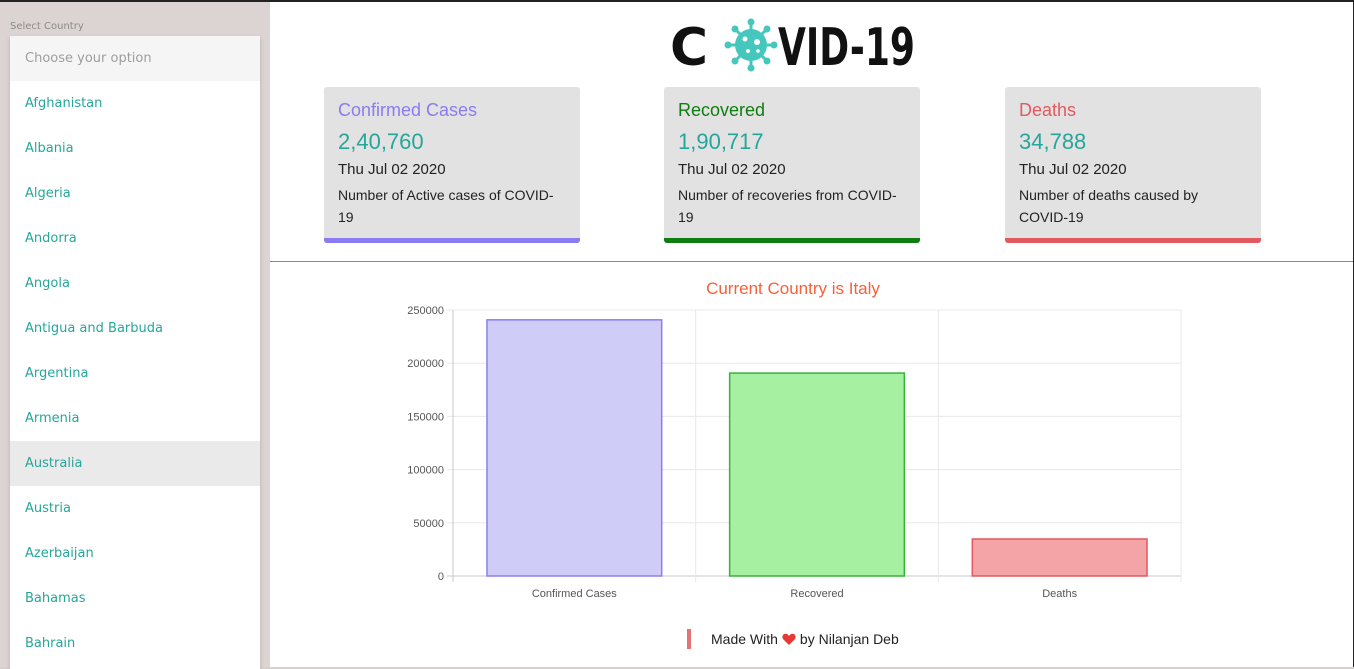 The image size is (1354, 669). I want to click on card-value: 2,40,760, so click(381, 141).